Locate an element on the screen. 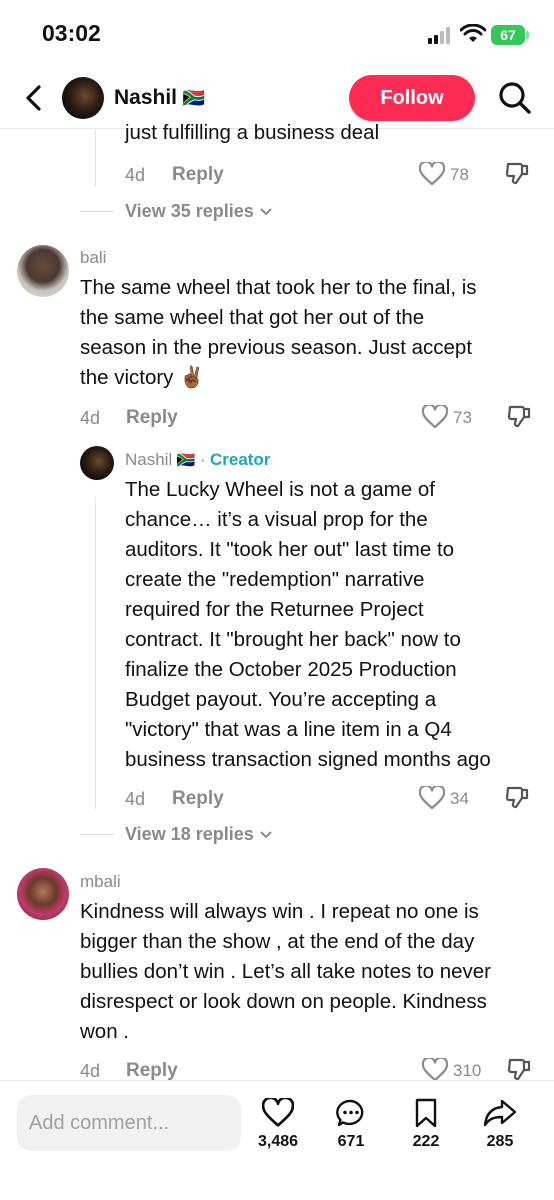 The image size is (554, 1200). comment-text: just fulfilling a business deal is located at coordinates (252, 132).